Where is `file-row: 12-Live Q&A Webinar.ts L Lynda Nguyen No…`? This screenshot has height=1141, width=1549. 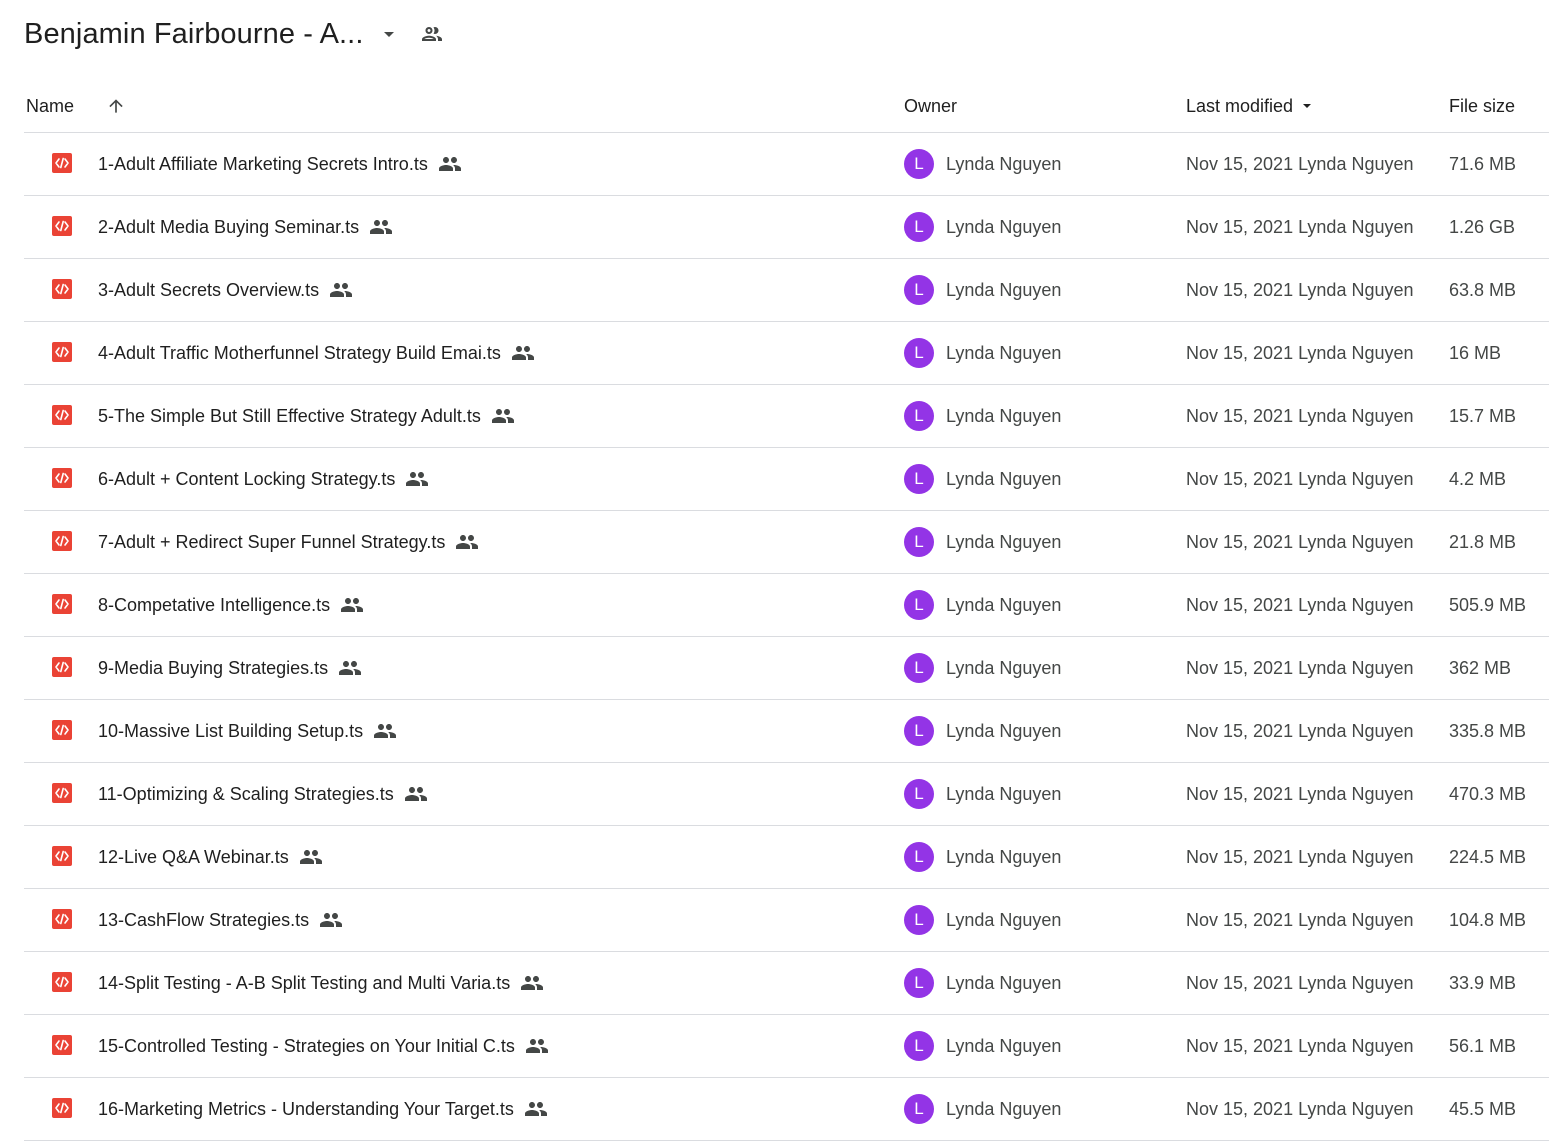 file-row: 12-Live Q&A Webinar.ts L Lynda Nguyen No… is located at coordinates (786, 857).